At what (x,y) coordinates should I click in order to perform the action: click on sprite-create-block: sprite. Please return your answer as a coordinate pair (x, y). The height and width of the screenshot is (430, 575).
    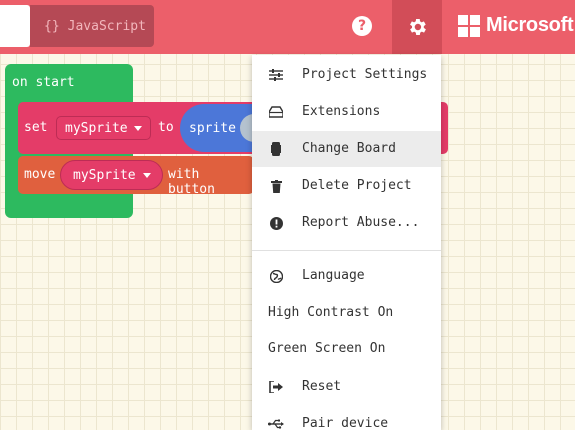
    Looking at the image, I should click on (225, 128).